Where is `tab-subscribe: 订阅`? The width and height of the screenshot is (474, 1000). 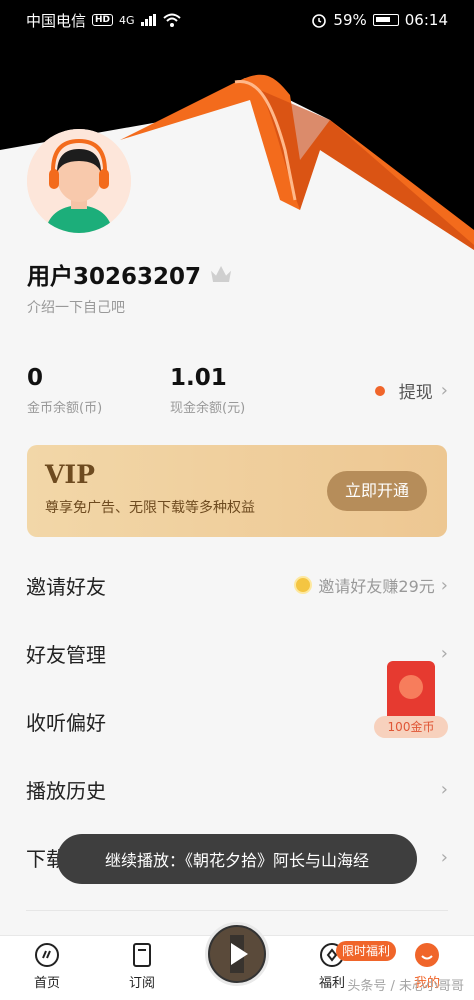
tab-subscribe: 订阅 is located at coordinates (142, 966).